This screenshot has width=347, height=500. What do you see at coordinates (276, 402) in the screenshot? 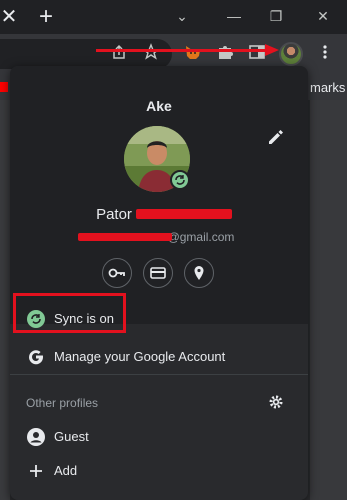
I see `gear-icon` at bounding box center [276, 402].